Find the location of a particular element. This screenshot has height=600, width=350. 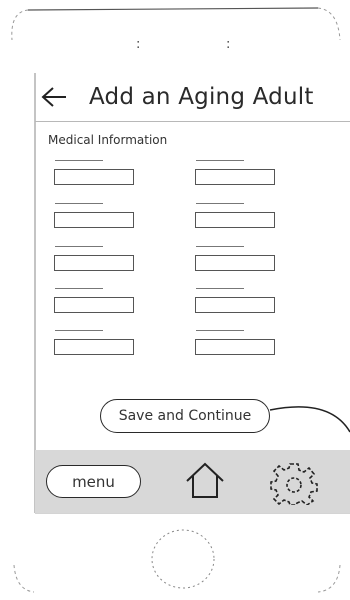

menu-button: menu is located at coordinates (93, 481).